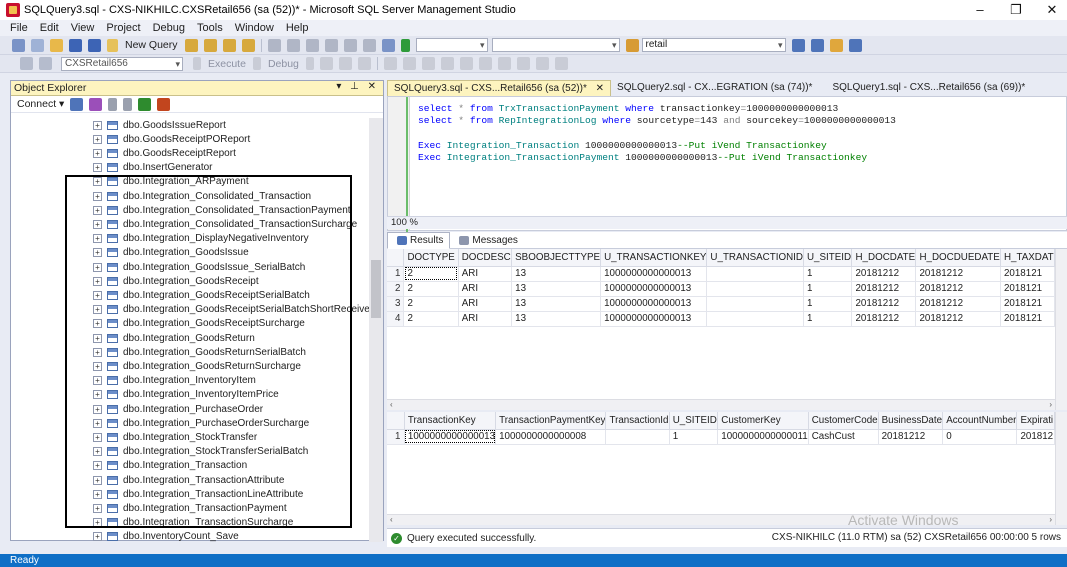 Image resolution: width=1067 pixels, height=567 pixels. What do you see at coordinates (210, 45) in the screenshot?
I see `analysis-query-icon` at bounding box center [210, 45].